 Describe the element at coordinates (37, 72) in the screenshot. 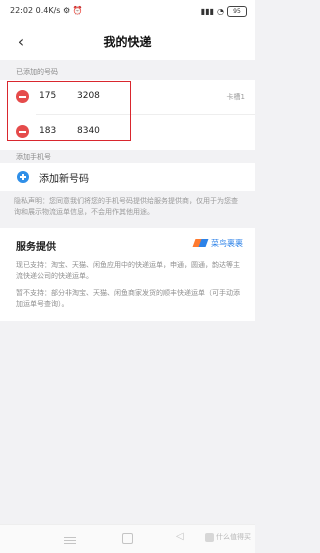

I see `added-numbers-label: 已添加的号码` at that location.